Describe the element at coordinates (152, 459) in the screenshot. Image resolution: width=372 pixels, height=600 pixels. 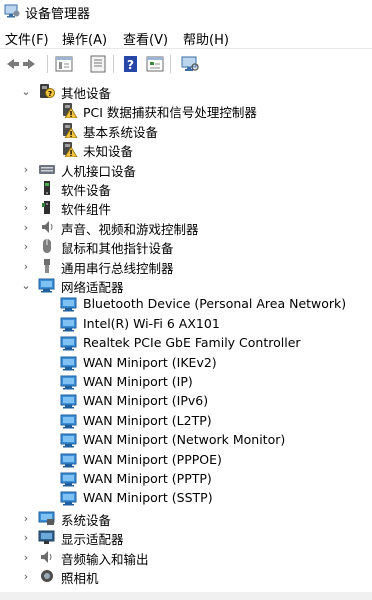
I see `tree-item-label: WAN Miniport (PPPOE)` at that location.